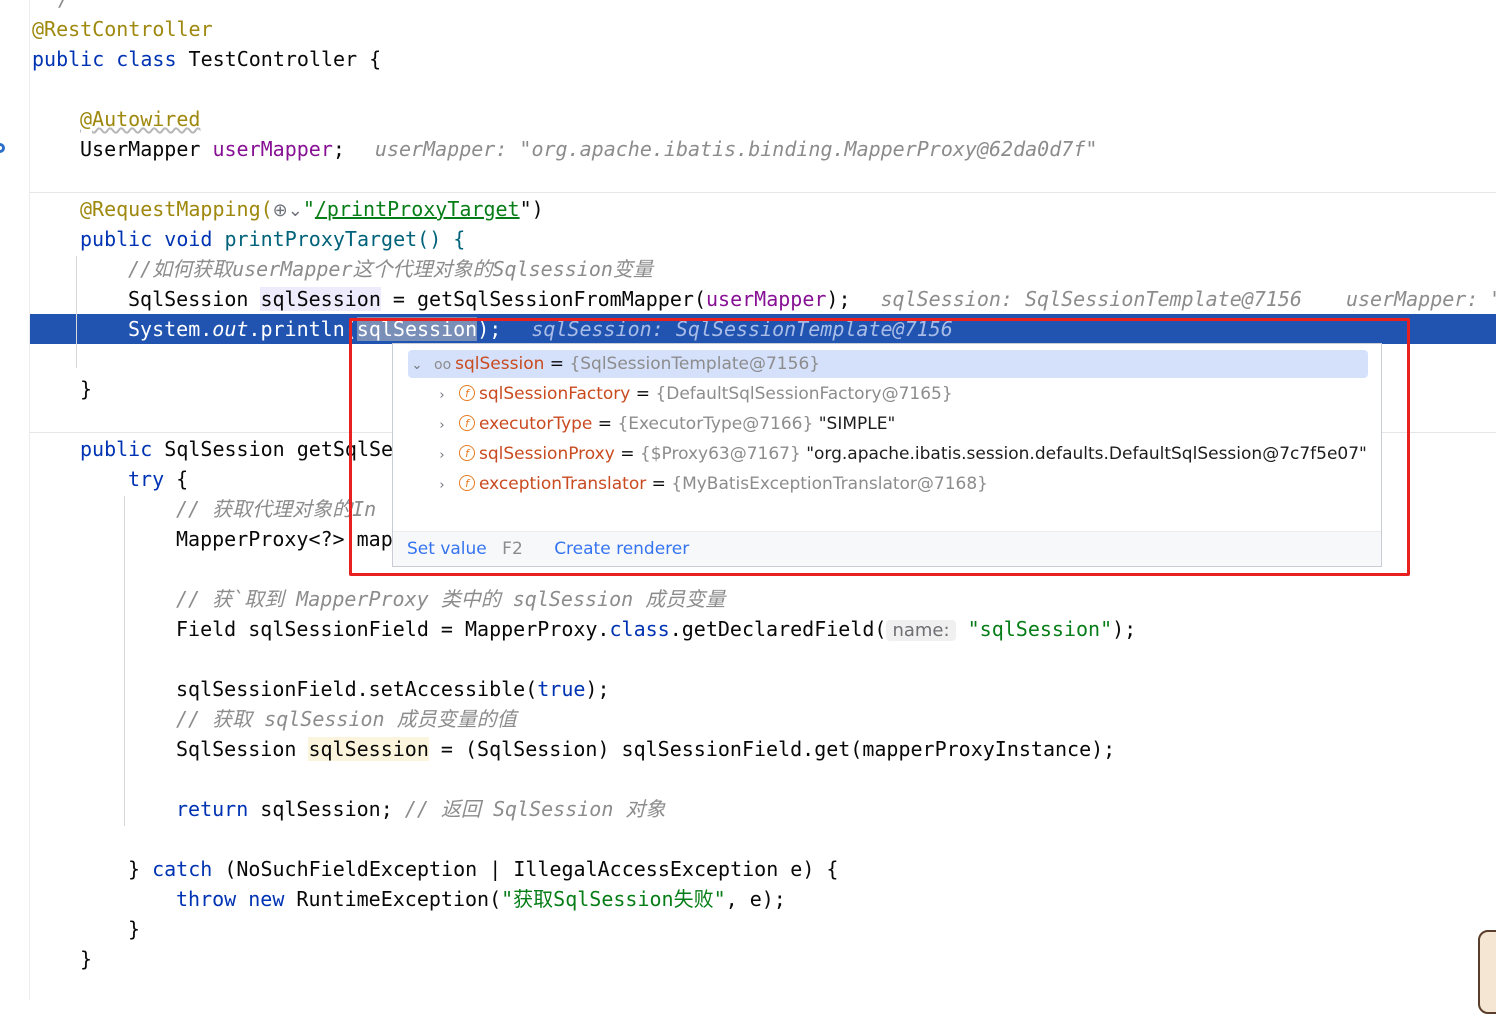 The height and width of the screenshot is (1014, 1496). Describe the element at coordinates (176, 209) in the screenshot. I see `annotation: @RequestMapping(` at that location.